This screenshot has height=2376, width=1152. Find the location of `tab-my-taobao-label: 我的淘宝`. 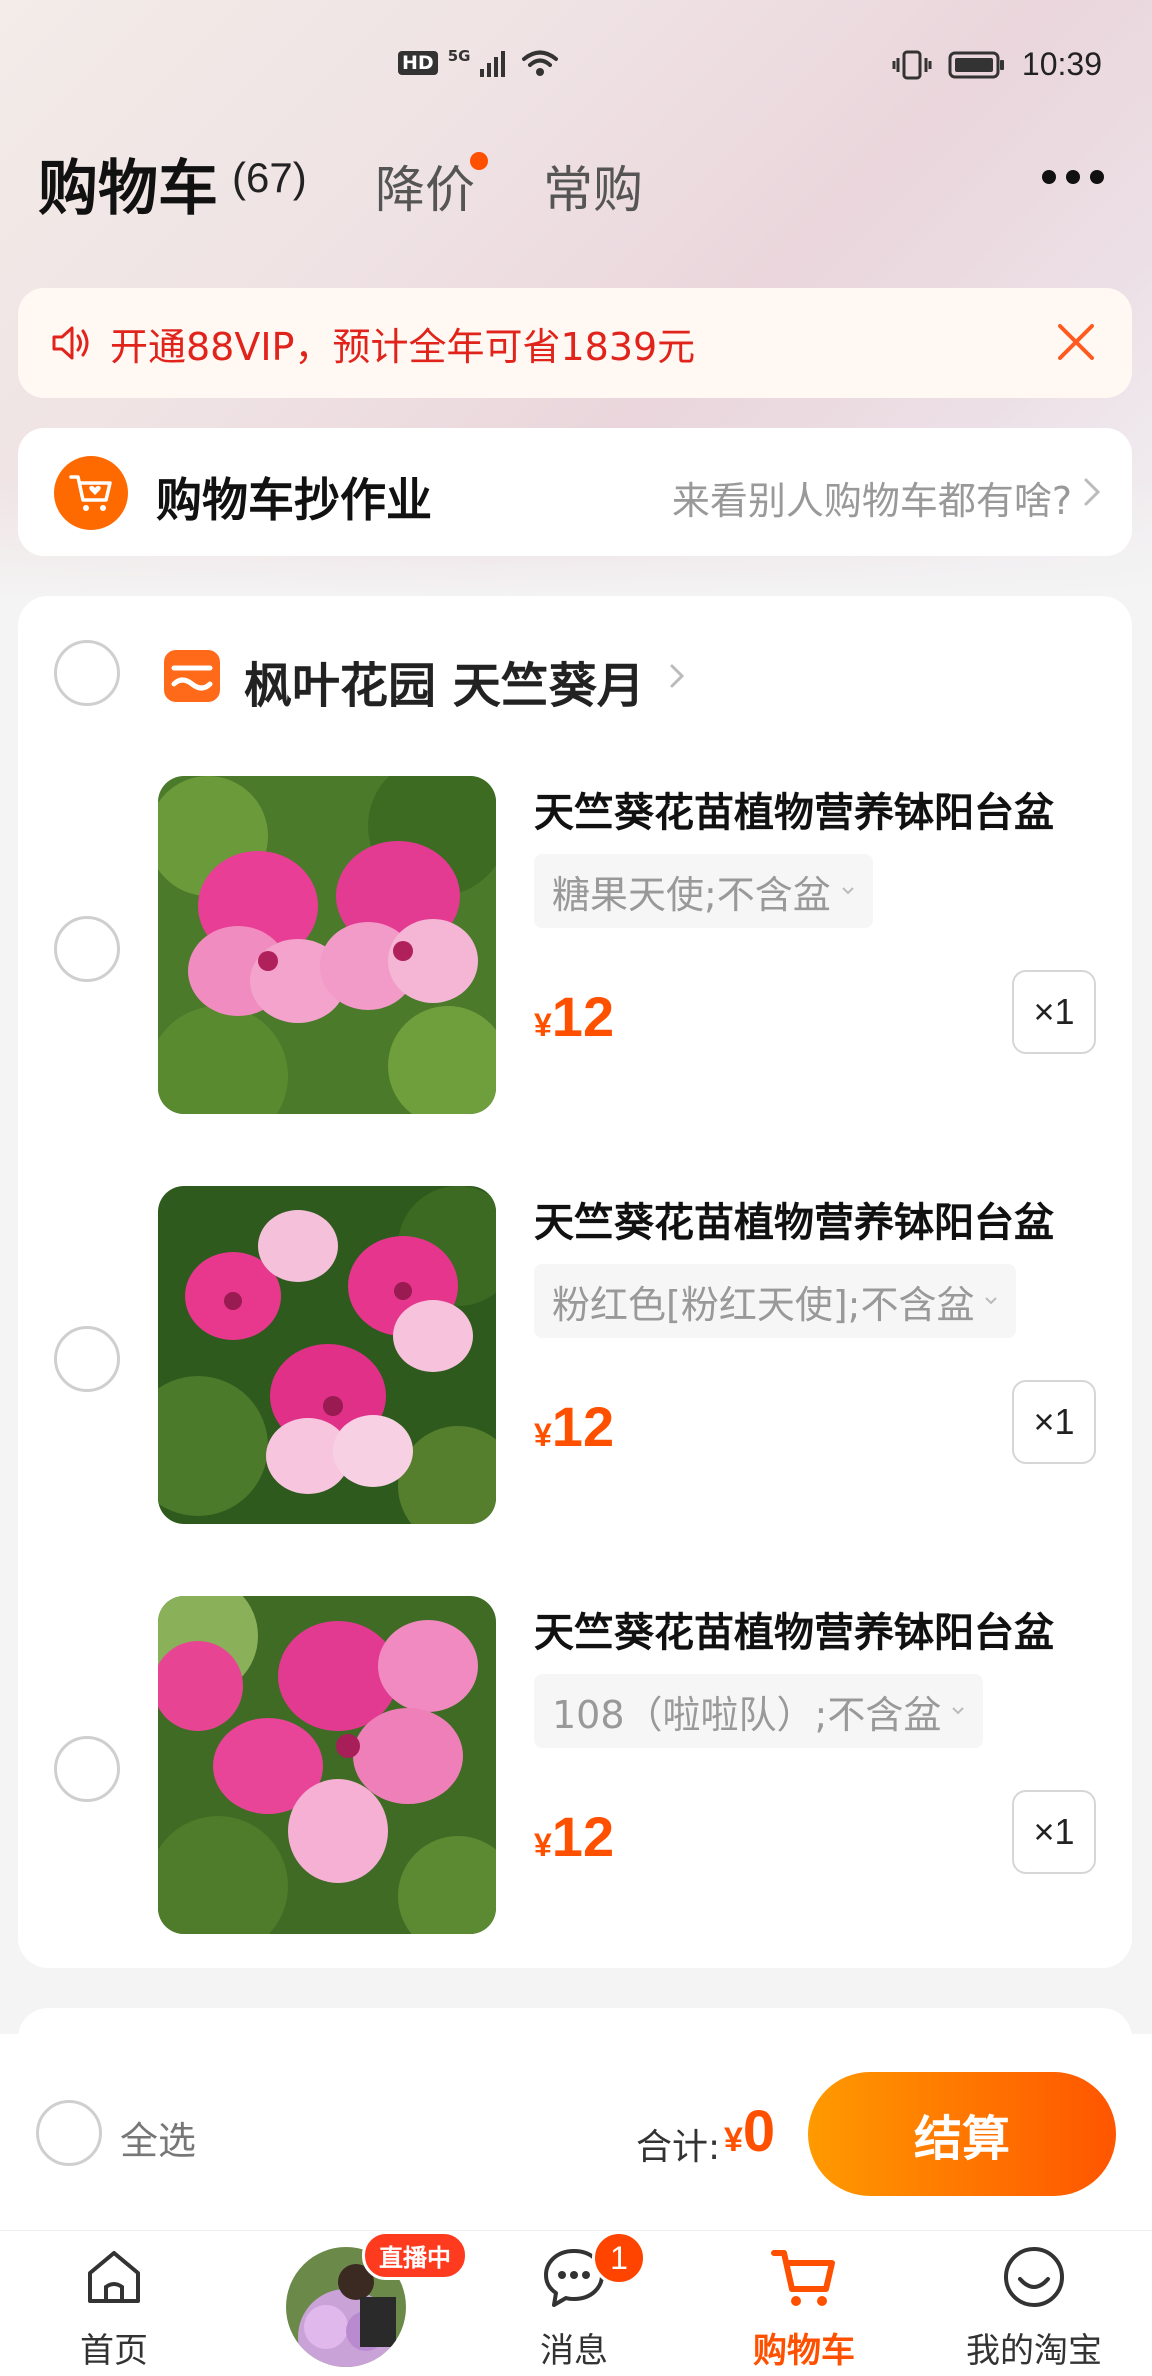

tab-my-taobao-label: 我的淘宝 is located at coordinates (1034, 2351).